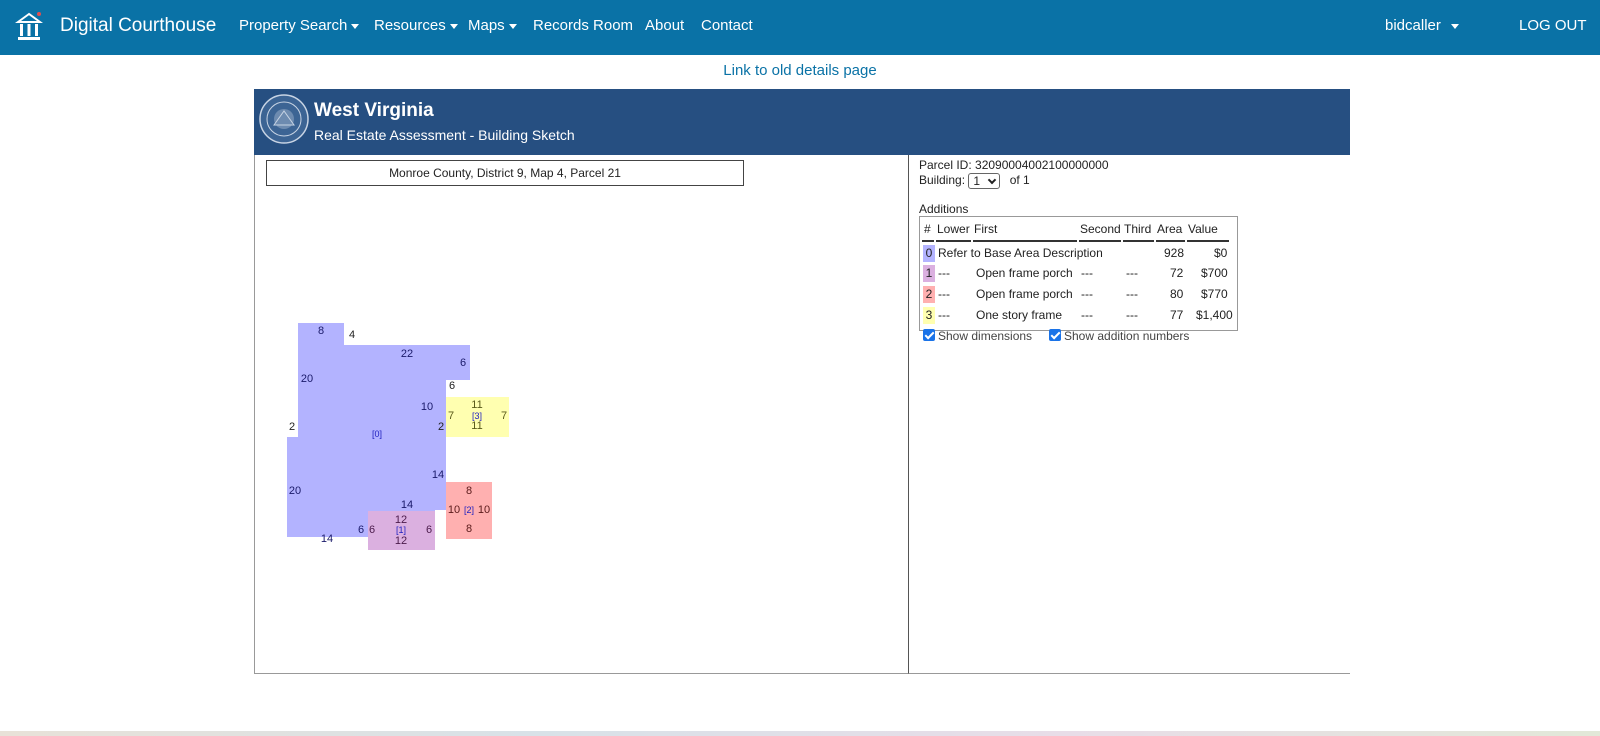 Image resolution: width=1600 pixels, height=736 pixels. Describe the element at coordinates (800, 733) in the screenshot. I see `footer-bar` at that location.